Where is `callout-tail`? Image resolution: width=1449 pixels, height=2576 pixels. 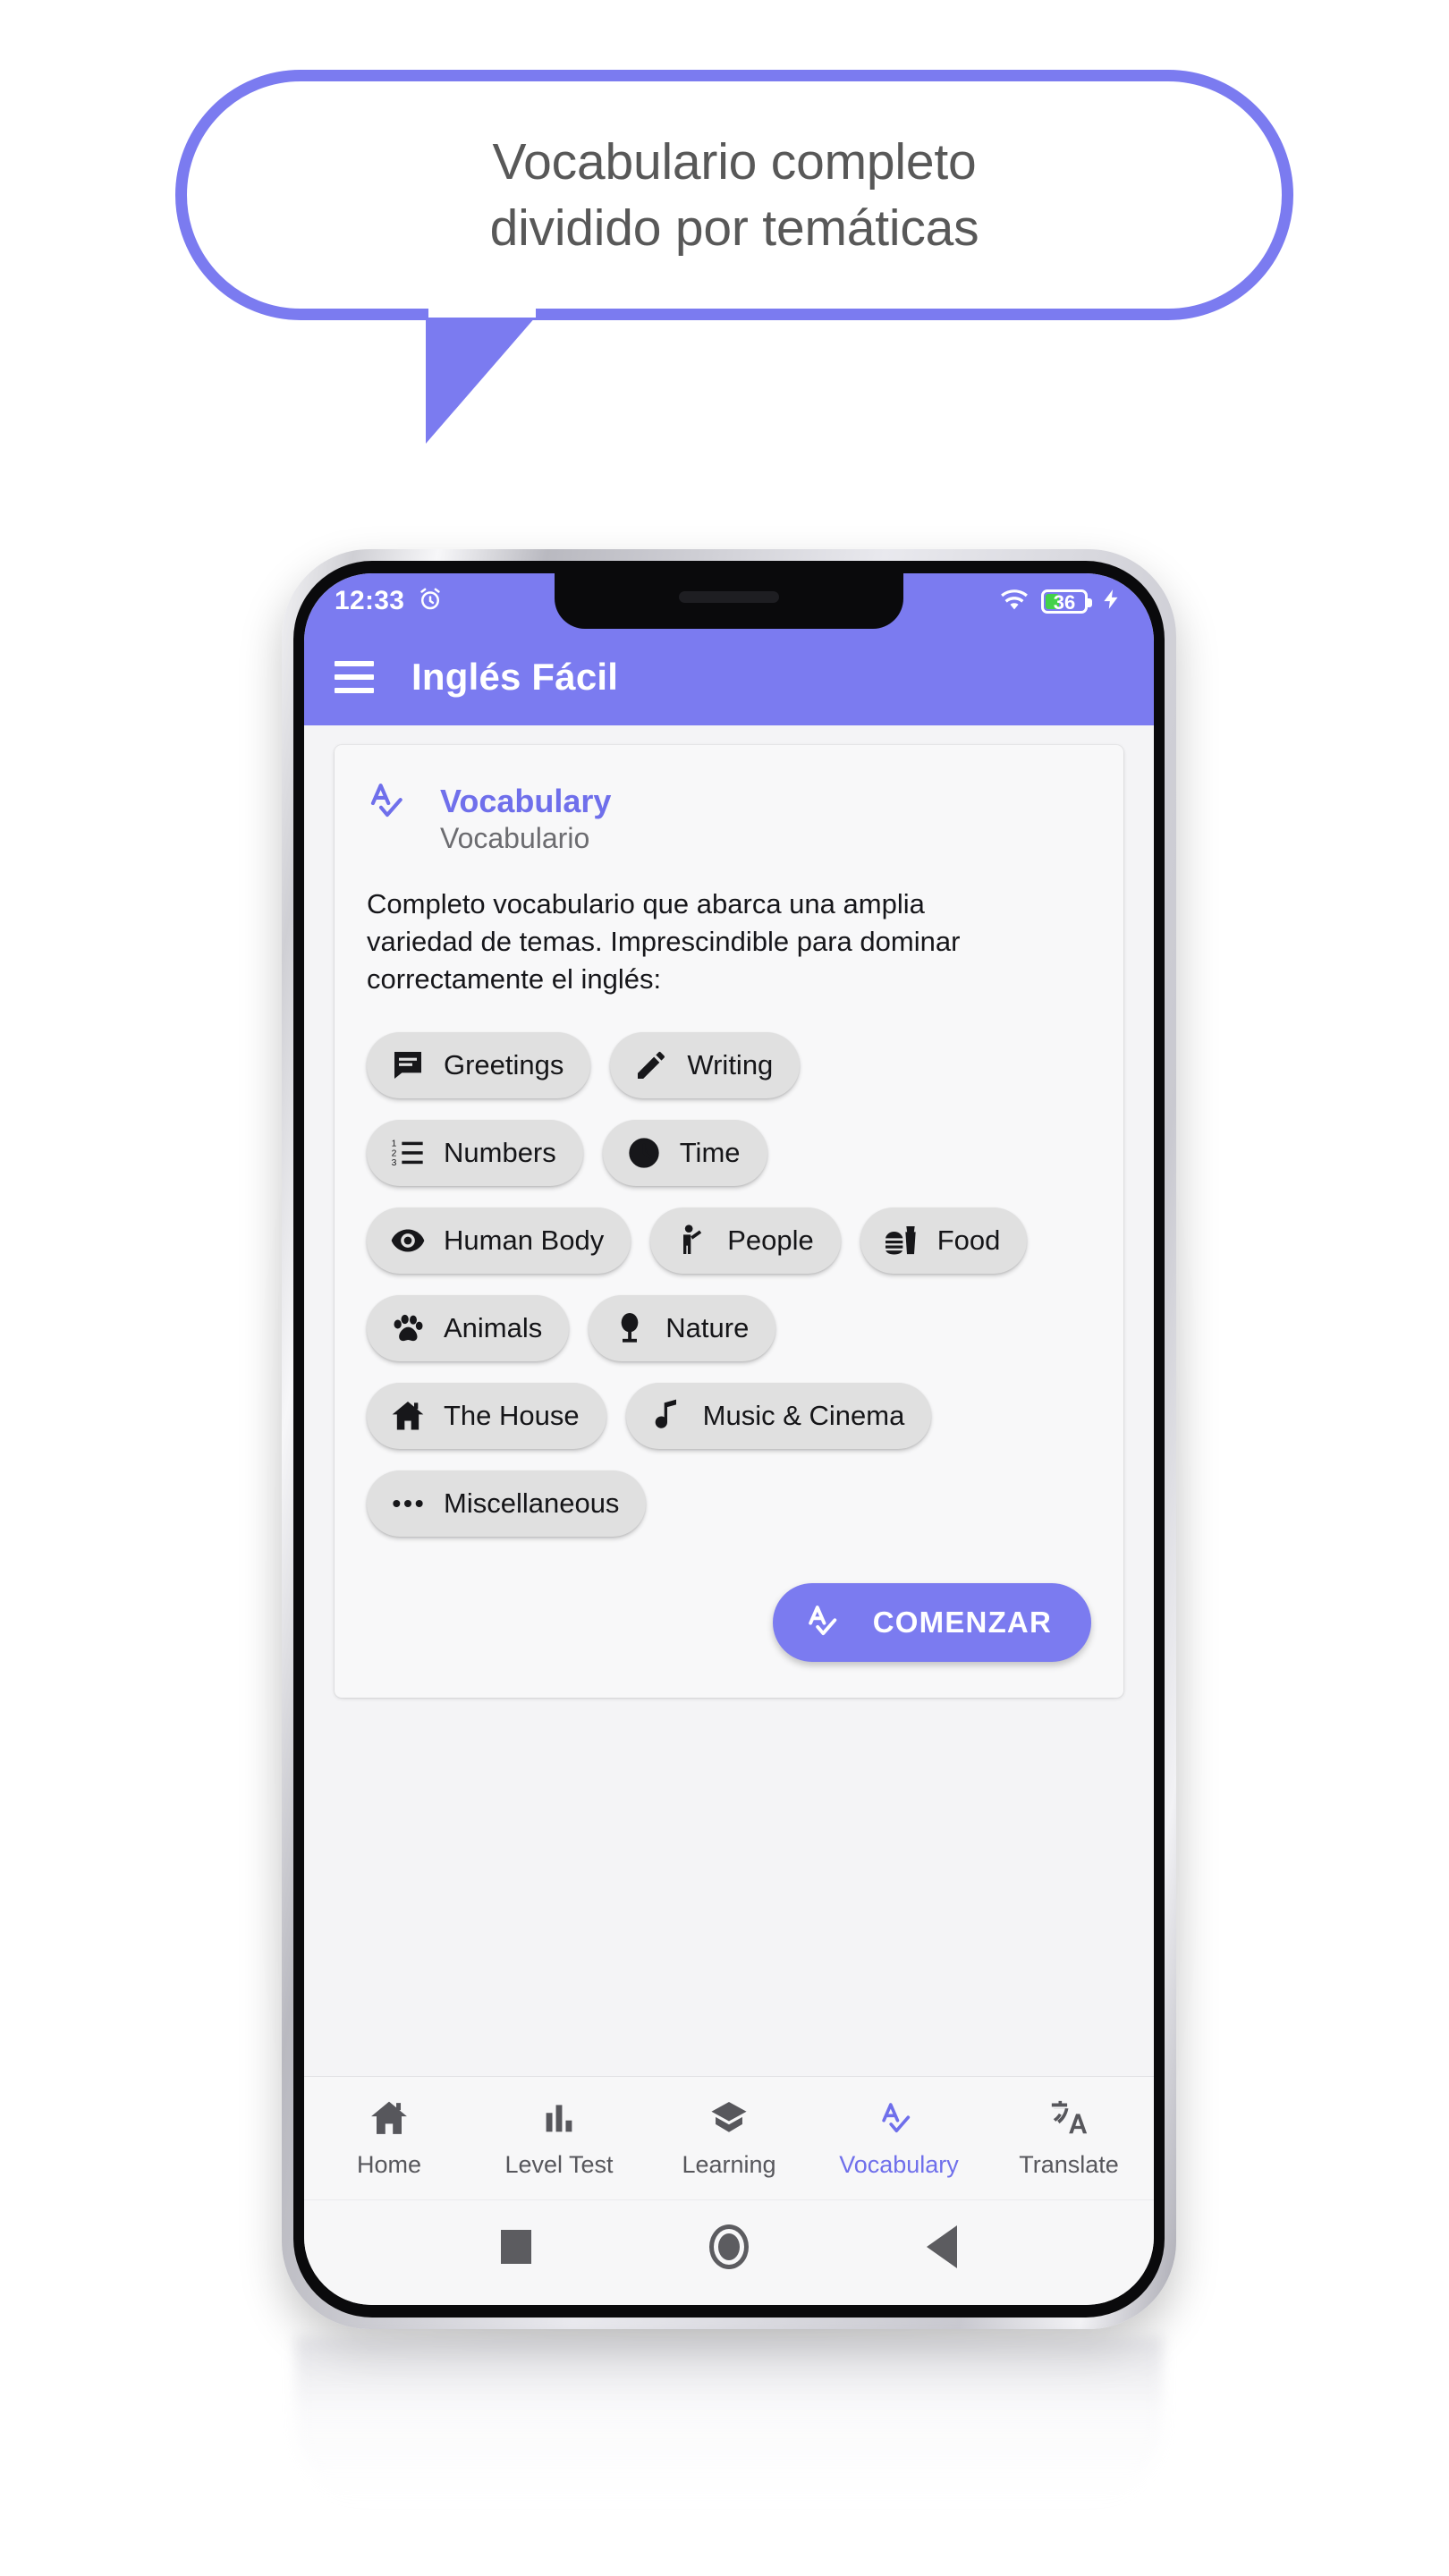 callout-tail is located at coordinates (484, 376).